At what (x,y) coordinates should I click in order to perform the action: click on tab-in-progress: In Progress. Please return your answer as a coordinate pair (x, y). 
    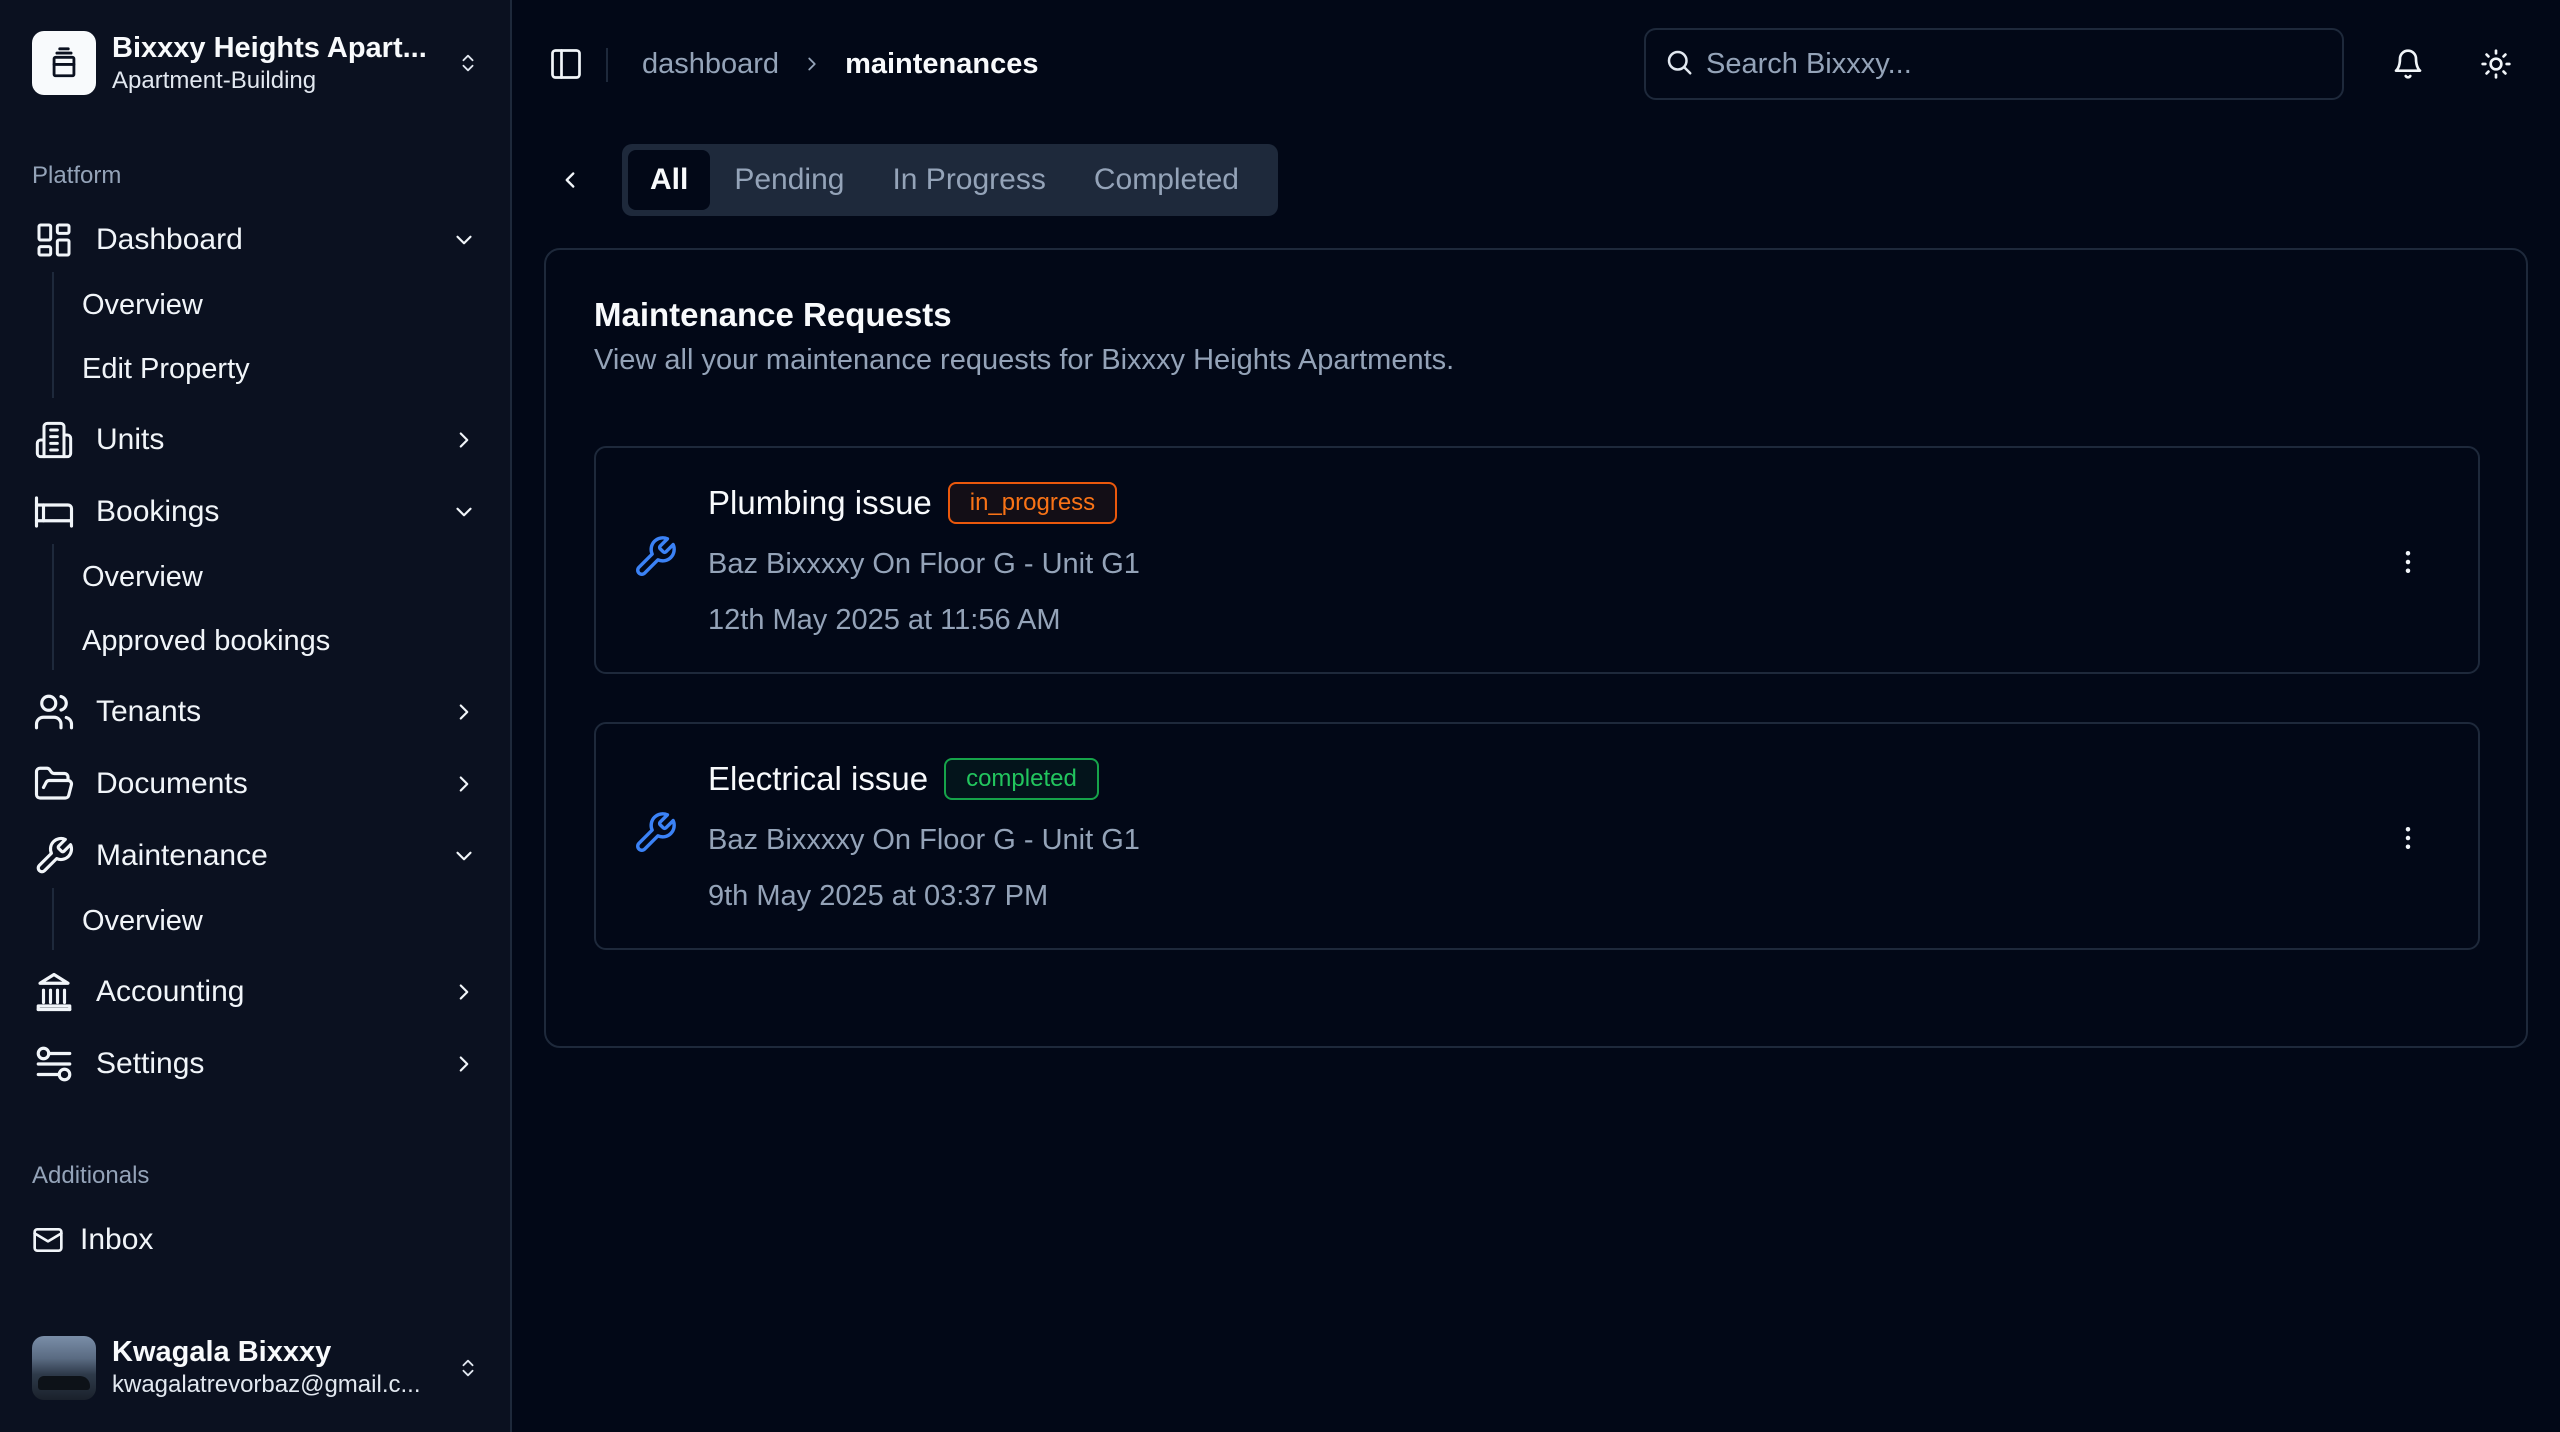
    Looking at the image, I should click on (968, 180).